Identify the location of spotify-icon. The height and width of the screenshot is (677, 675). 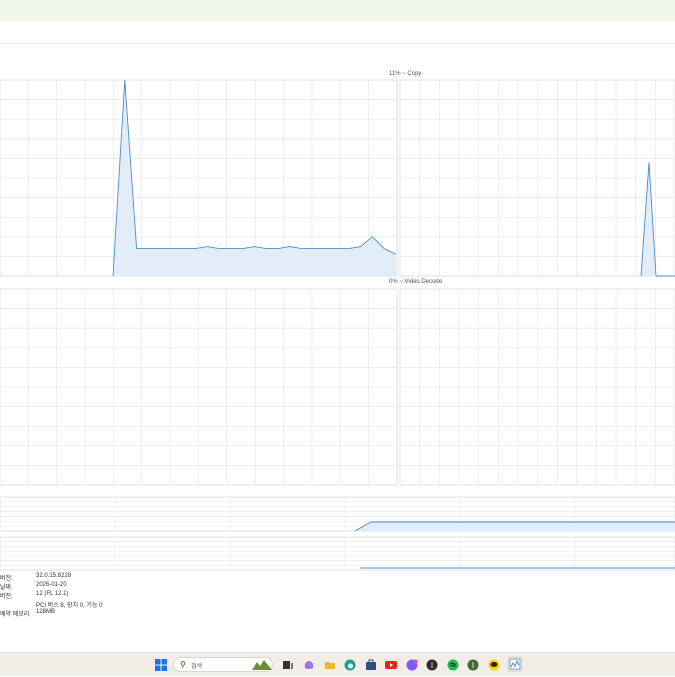
(453, 664).